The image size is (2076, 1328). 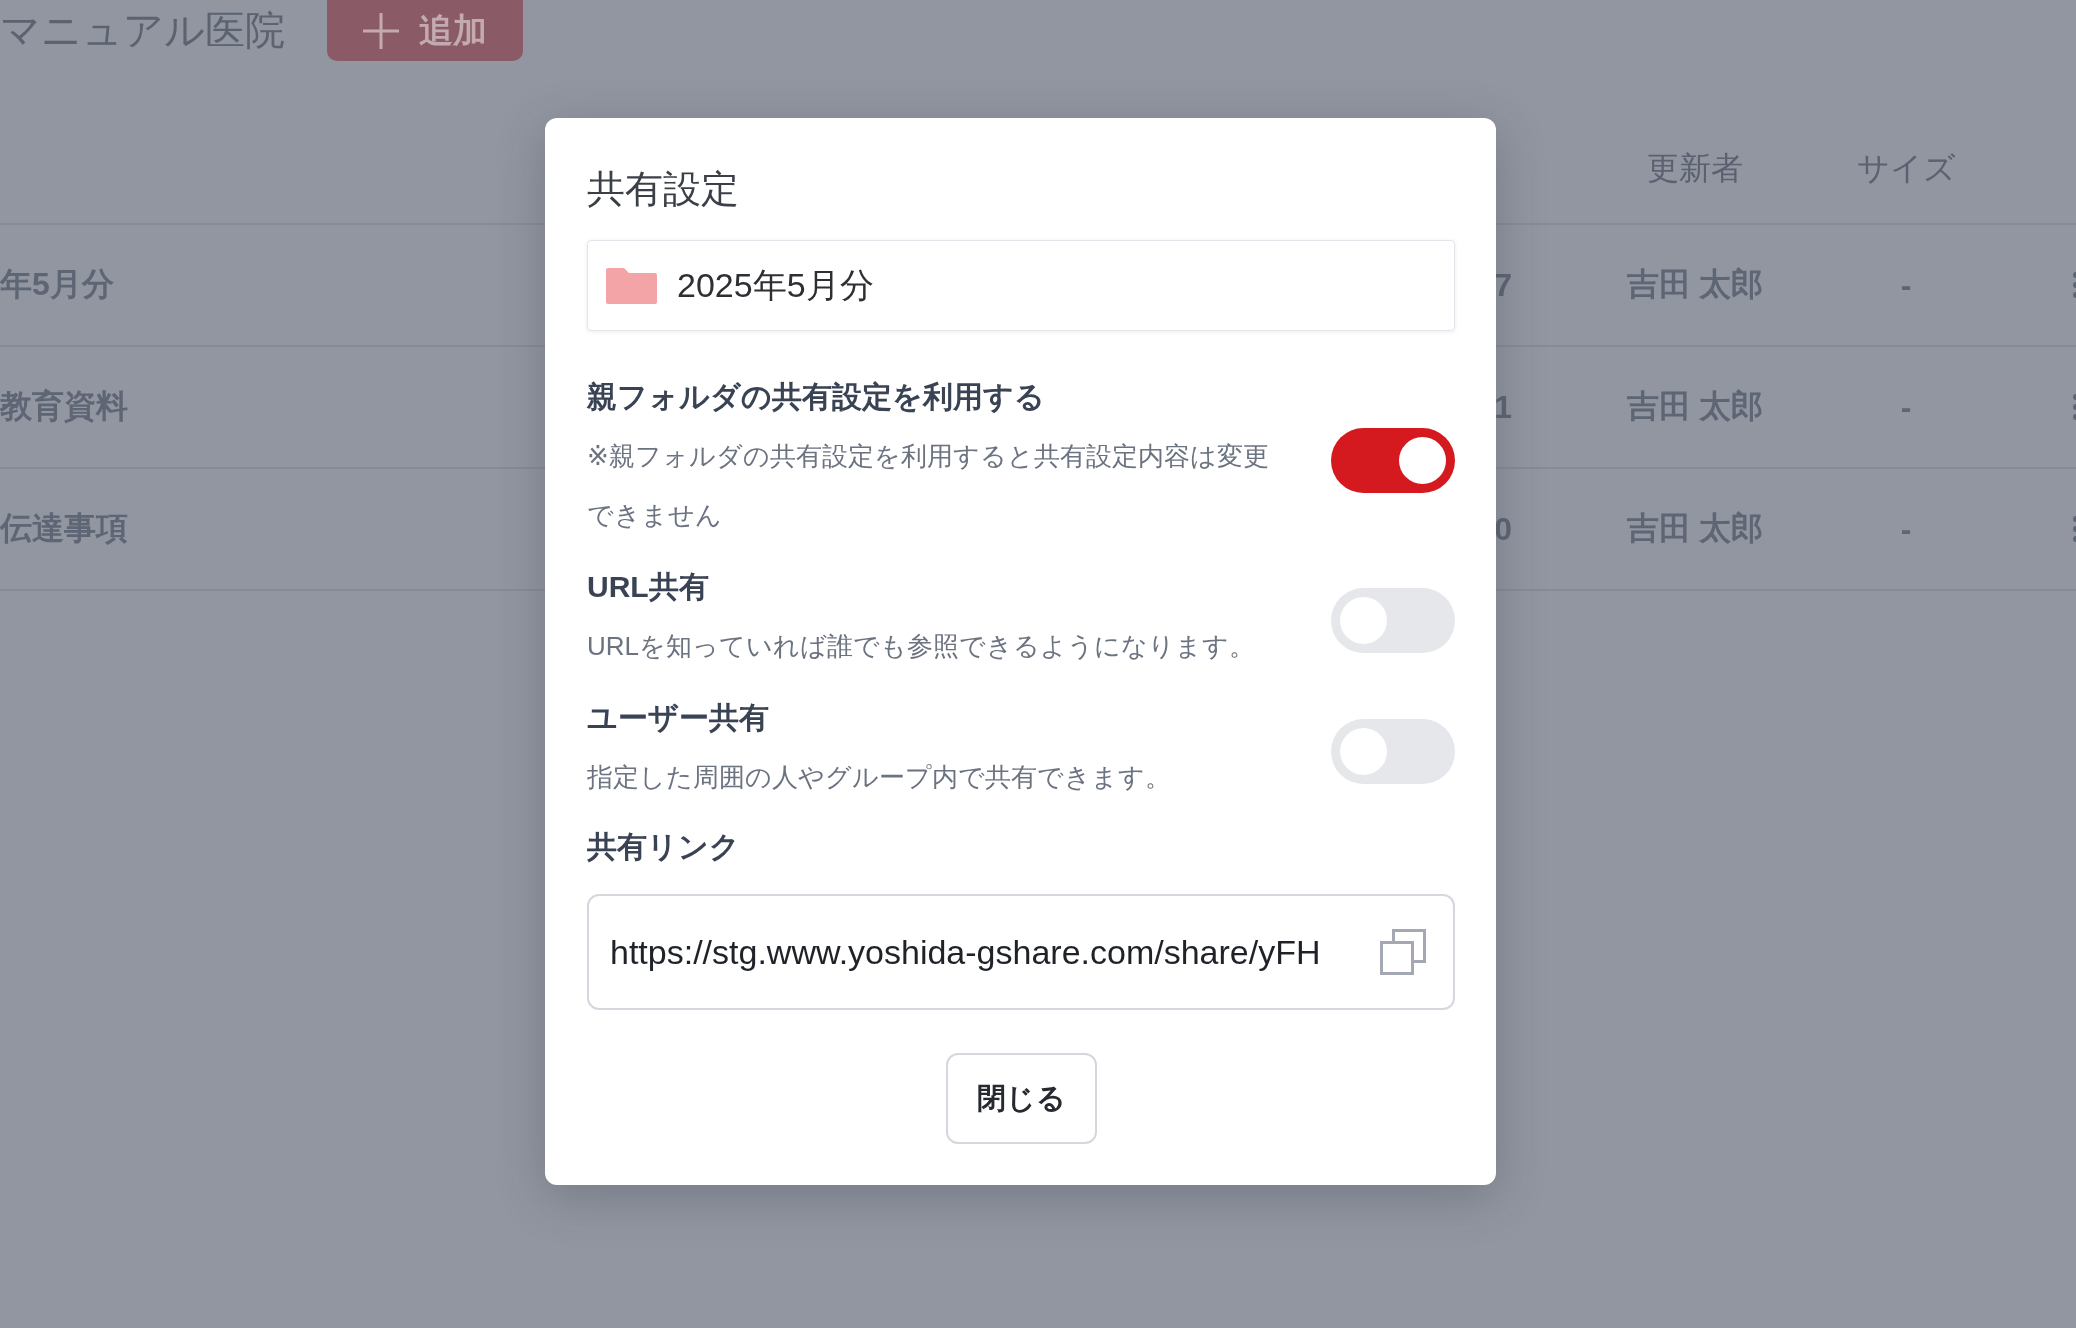 I want to click on plus-icon, so click(x=381, y=30).